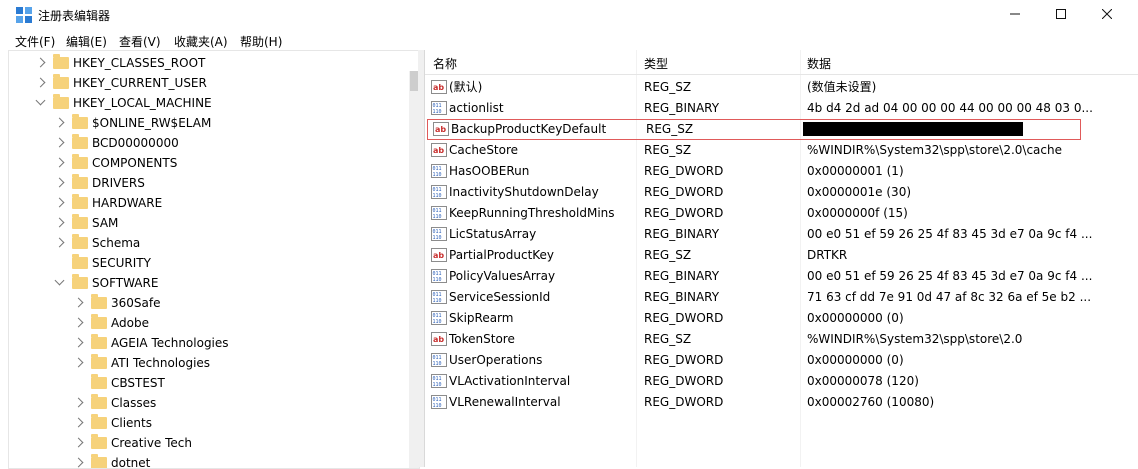 The height and width of the screenshot is (469, 1138). I want to click on value-row: ab BackupProductKeyDefault REG_SZ, so click(754, 129).